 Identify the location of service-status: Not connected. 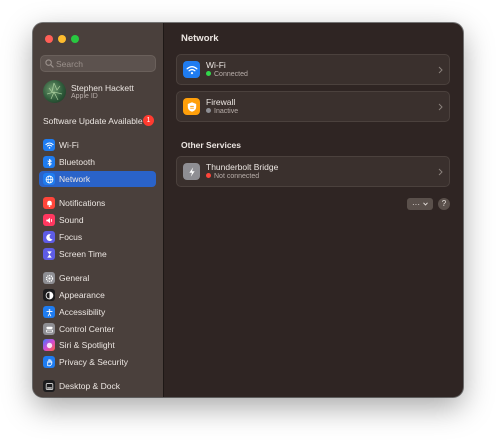
(232, 176).